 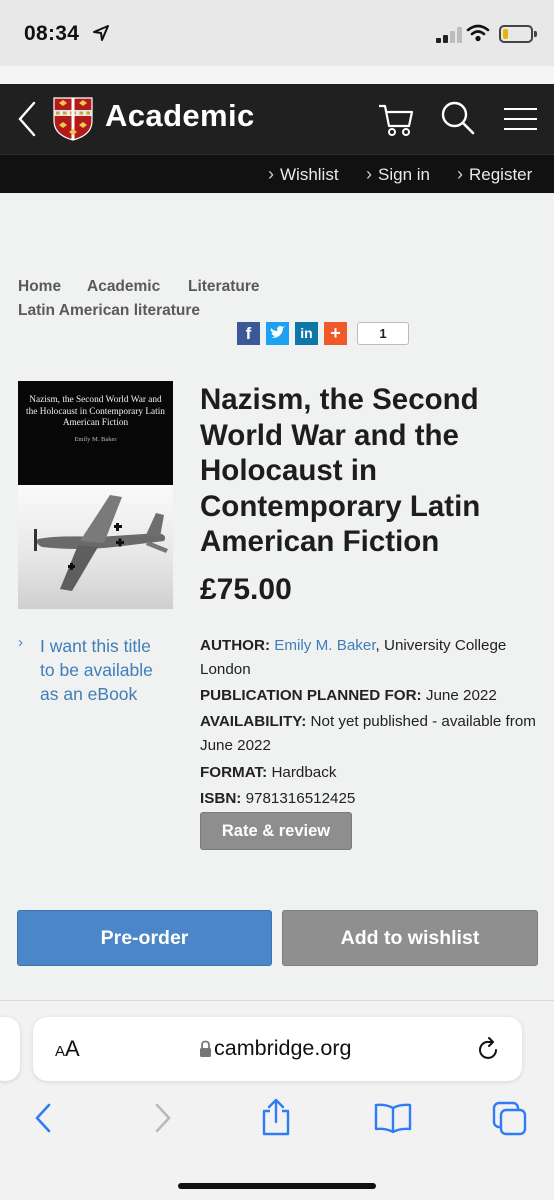 What do you see at coordinates (276, 831) in the screenshot?
I see `rate-review-button: Rate & review` at bounding box center [276, 831].